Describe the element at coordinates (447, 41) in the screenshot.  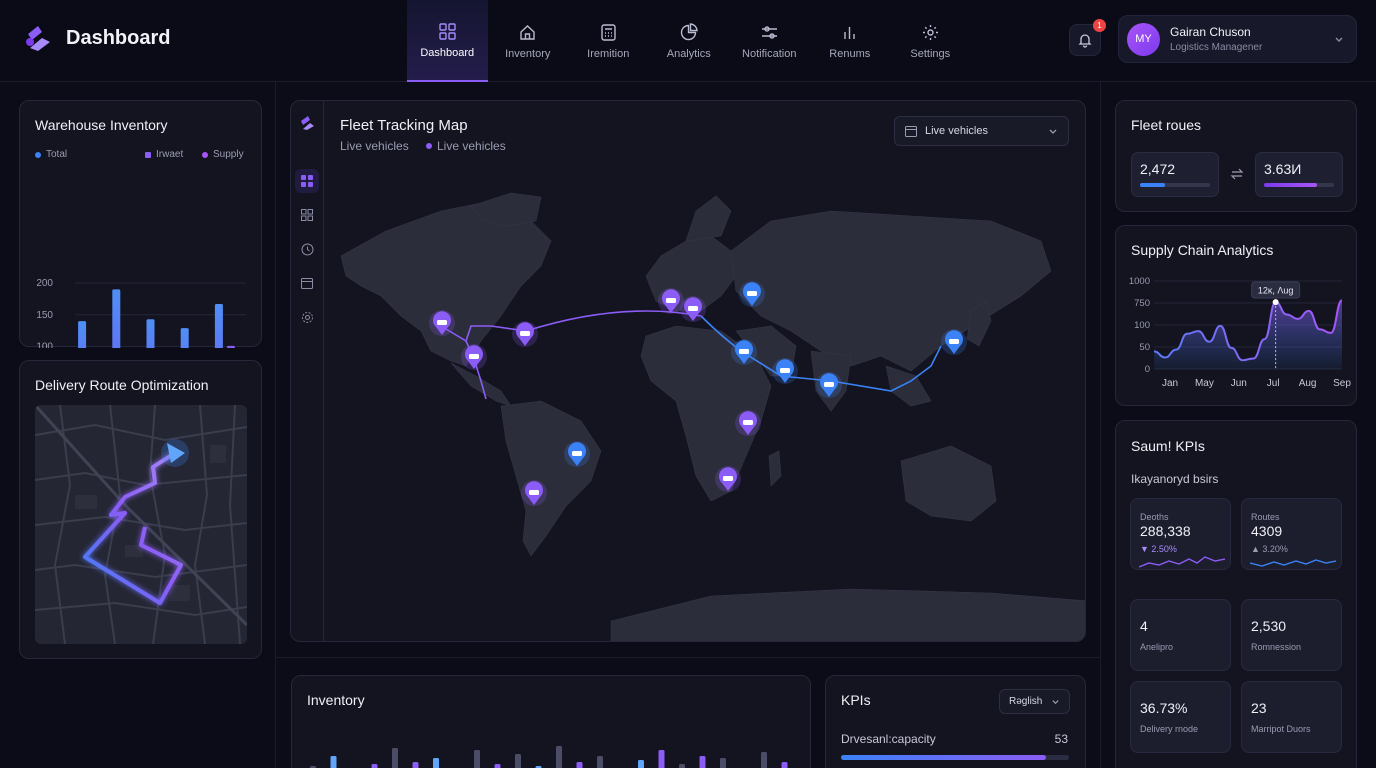
I see `nav-item-dashboard: Dashboard` at that location.